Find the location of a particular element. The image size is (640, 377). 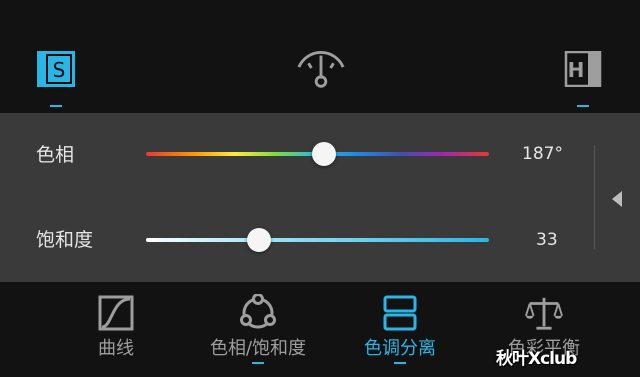

hue-value: 187° is located at coordinates (542, 154).